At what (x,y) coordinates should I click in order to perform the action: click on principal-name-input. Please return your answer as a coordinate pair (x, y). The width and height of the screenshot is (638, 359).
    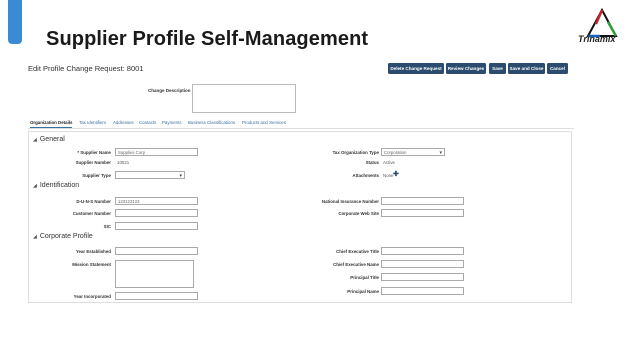
    Looking at the image, I should click on (422, 291).